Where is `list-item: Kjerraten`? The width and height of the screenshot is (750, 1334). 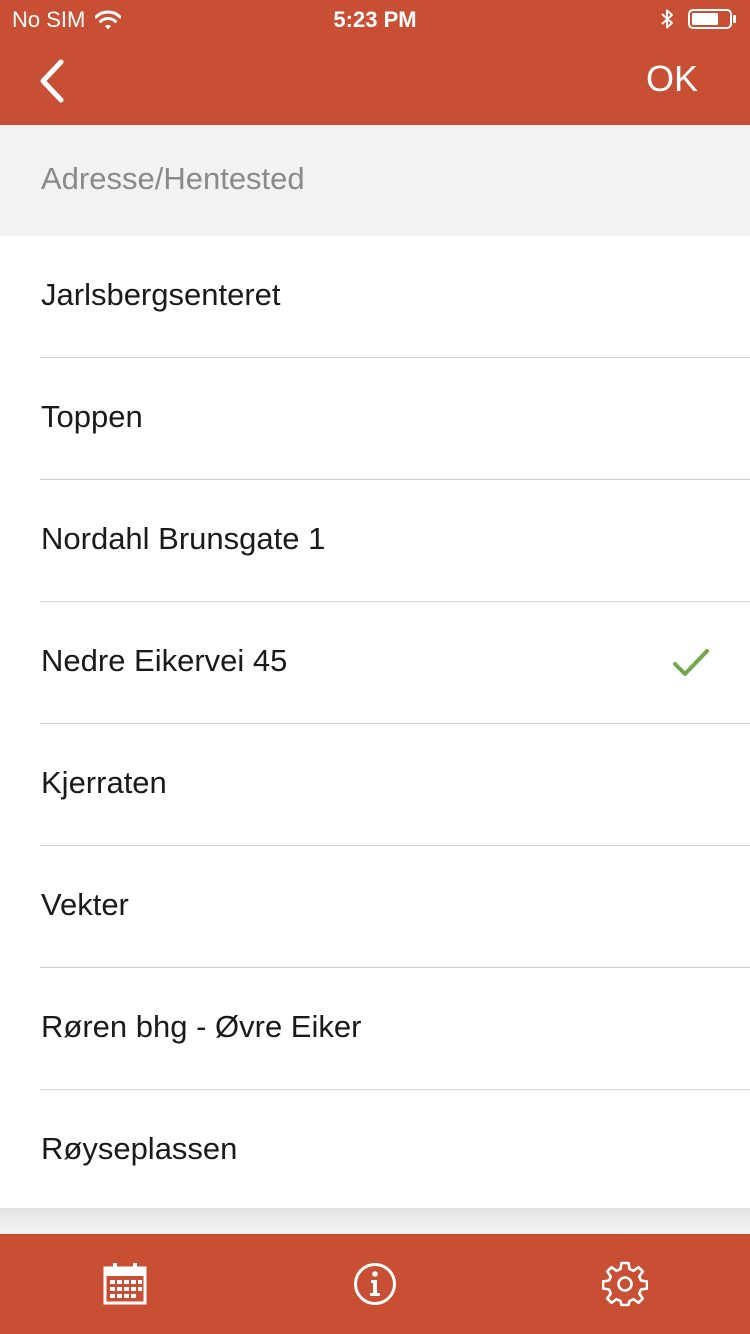
list-item: Kjerraten is located at coordinates (375, 785).